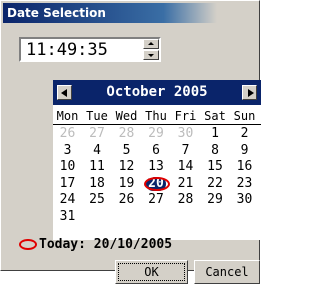 The image size is (320, 284). What do you see at coordinates (126, 184) in the screenshot?
I see `day-cell: 19` at bounding box center [126, 184].